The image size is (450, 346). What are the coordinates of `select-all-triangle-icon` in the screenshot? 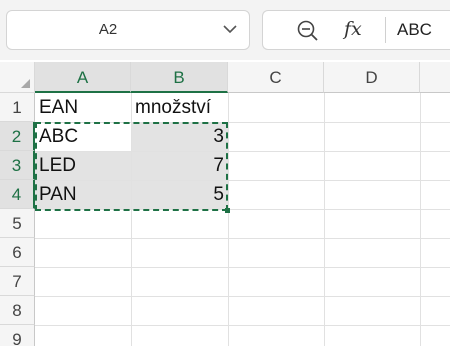 It's located at (25, 83).